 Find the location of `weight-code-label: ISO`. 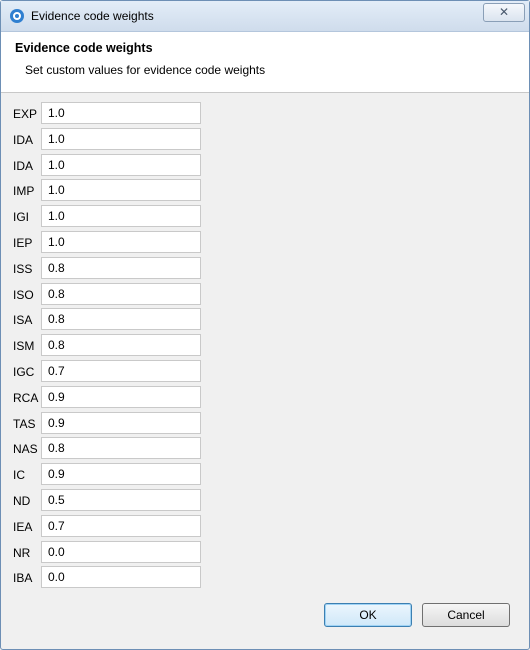

weight-code-label: ISO is located at coordinates (23, 294).